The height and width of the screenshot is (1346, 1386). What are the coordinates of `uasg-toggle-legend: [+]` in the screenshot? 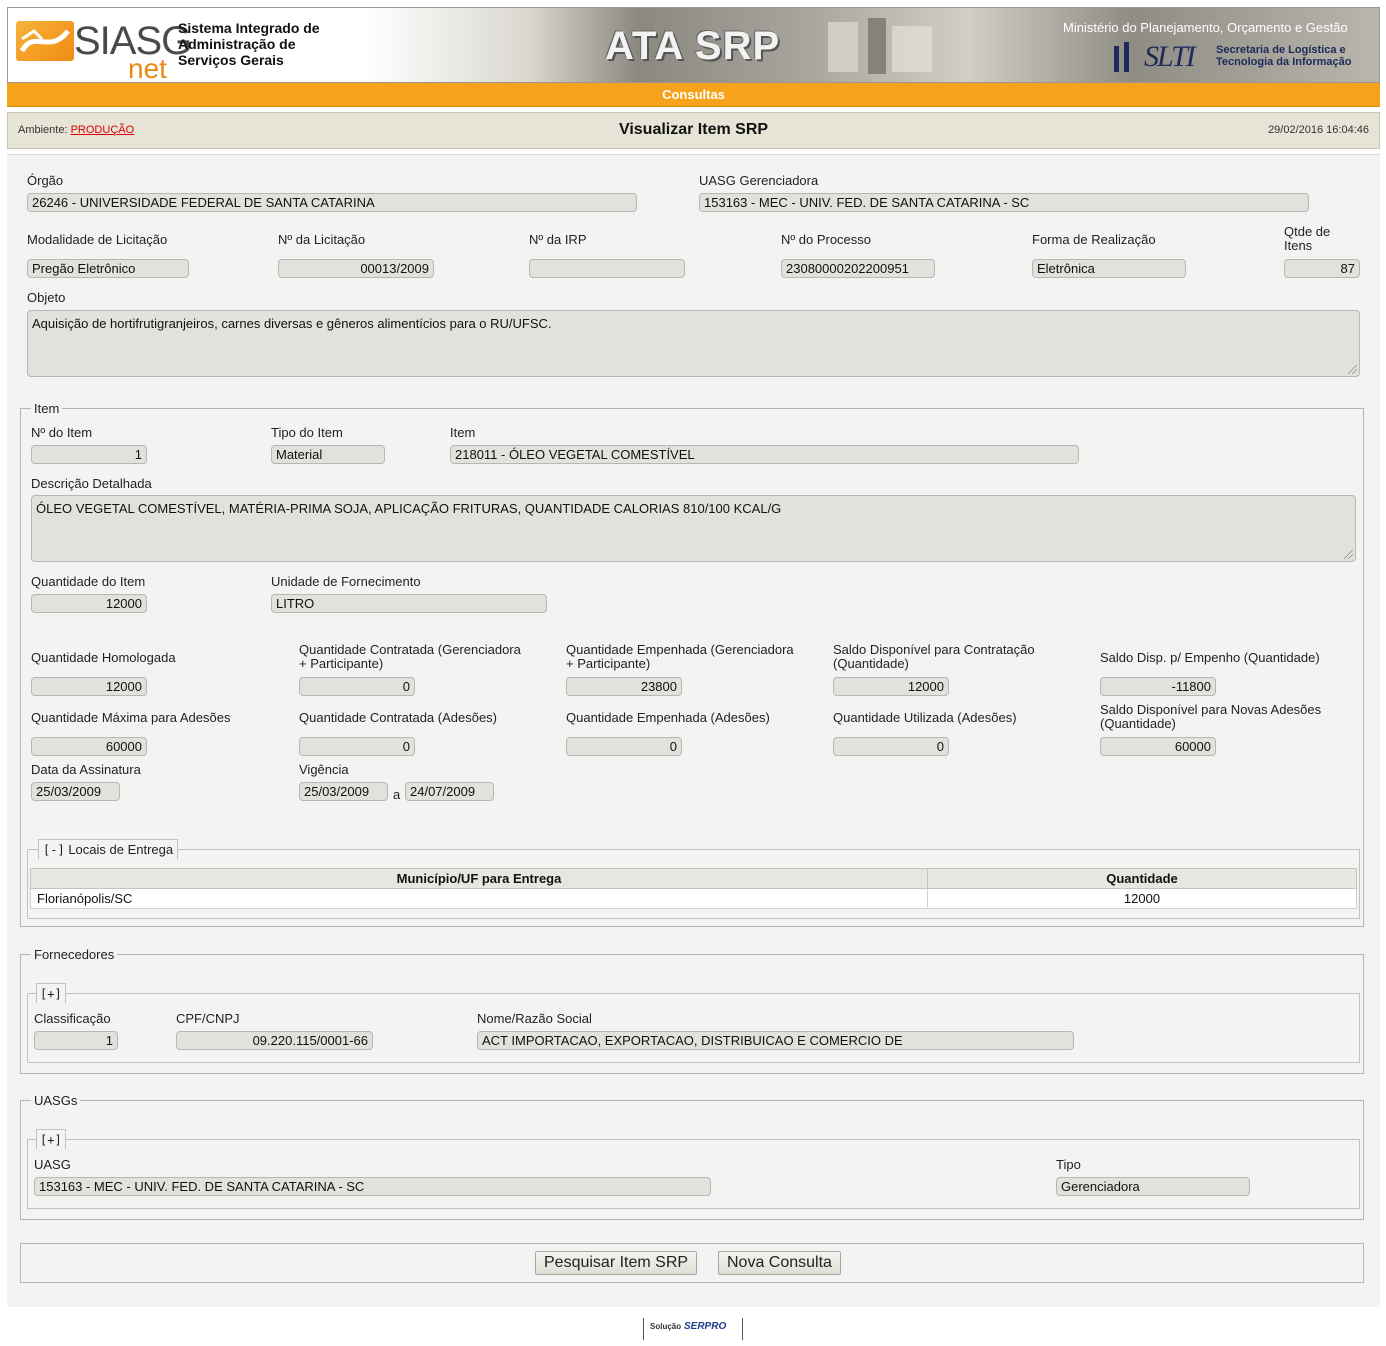 It's located at (51, 1139).